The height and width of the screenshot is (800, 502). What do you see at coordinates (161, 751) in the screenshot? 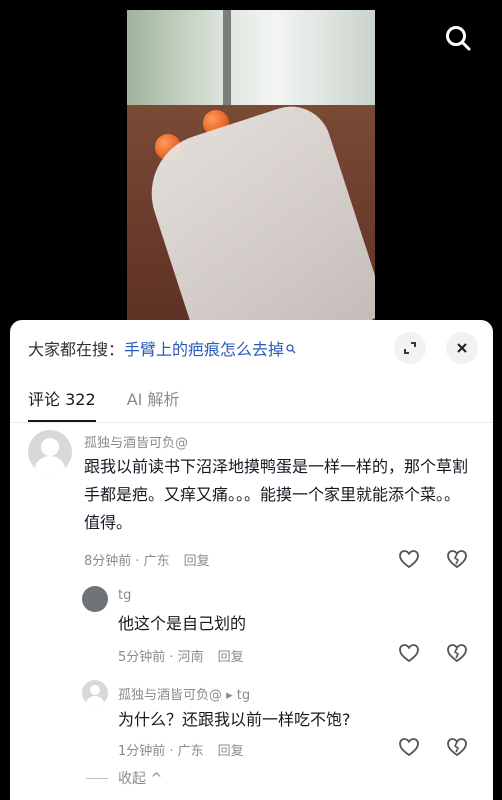
I see `comment-time: 1分钟前 · 广东` at bounding box center [161, 751].